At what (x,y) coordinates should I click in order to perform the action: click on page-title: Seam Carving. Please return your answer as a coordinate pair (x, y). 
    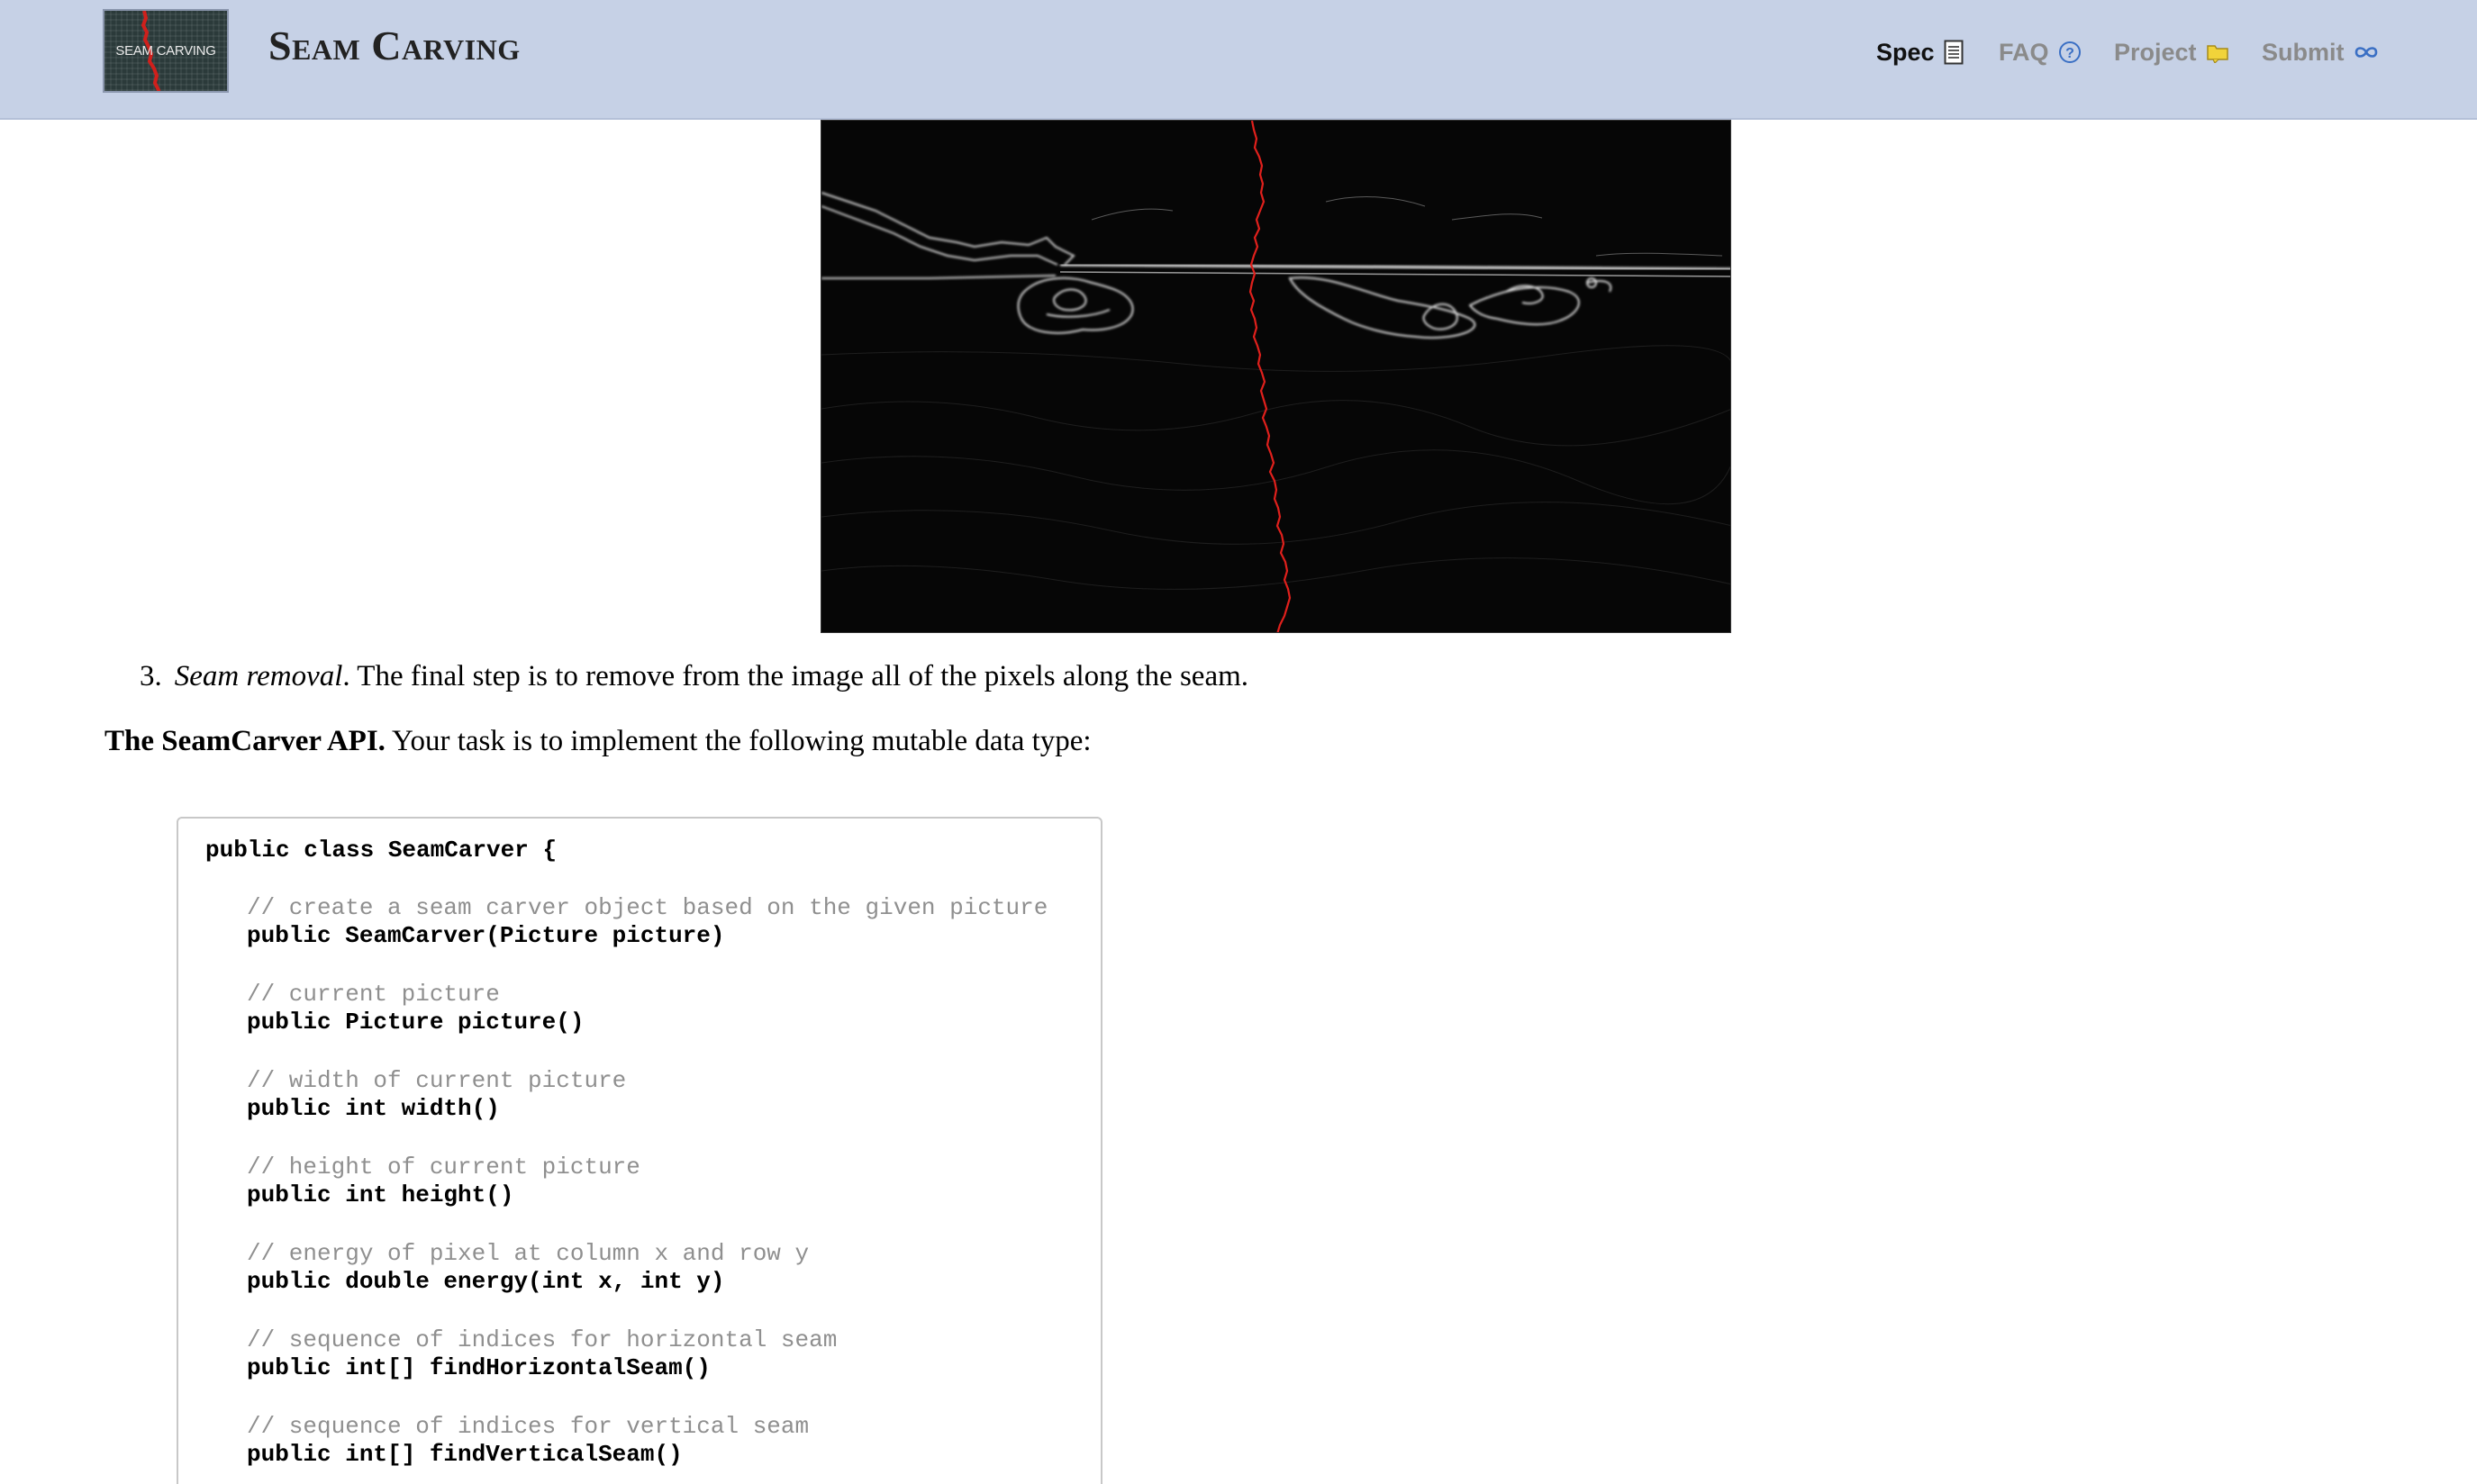
    Looking at the image, I should click on (394, 46).